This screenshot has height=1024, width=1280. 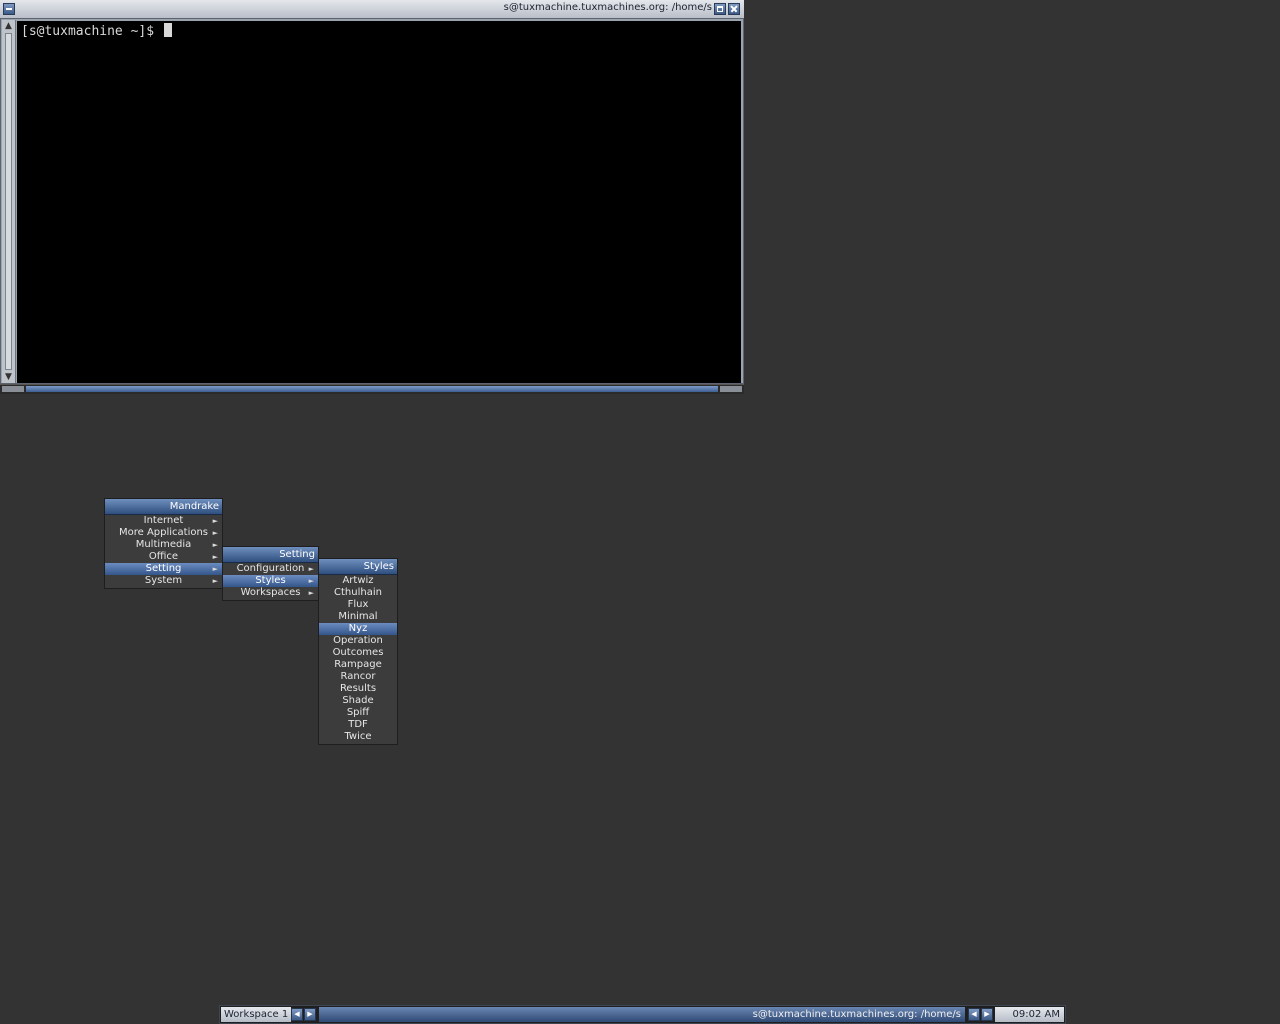 I want to click on maximize-icon, so click(x=720, y=9).